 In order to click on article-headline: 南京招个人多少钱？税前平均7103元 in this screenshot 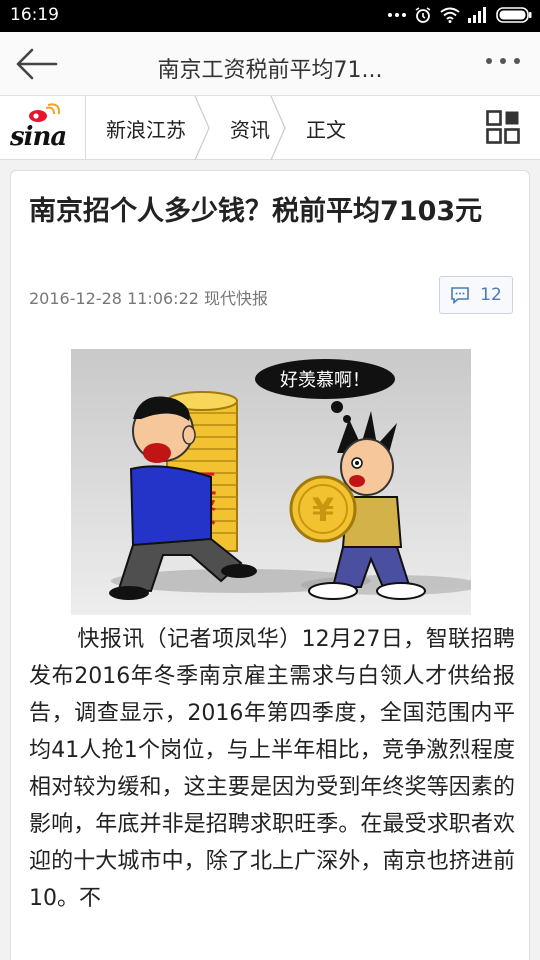, I will do `click(256, 211)`.